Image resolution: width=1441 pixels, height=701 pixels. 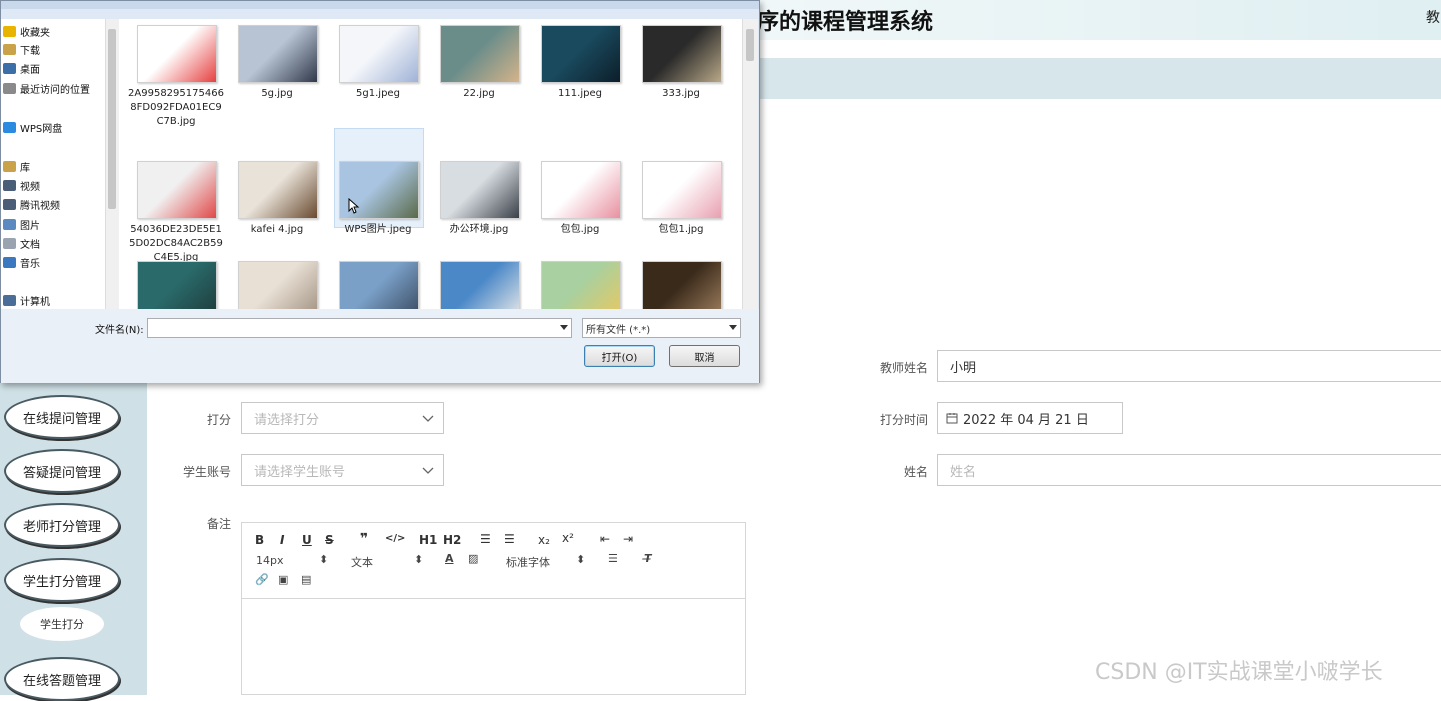 What do you see at coordinates (16, 166) in the screenshot?
I see `tree-item-5: 库` at bounding box center [16, 166].